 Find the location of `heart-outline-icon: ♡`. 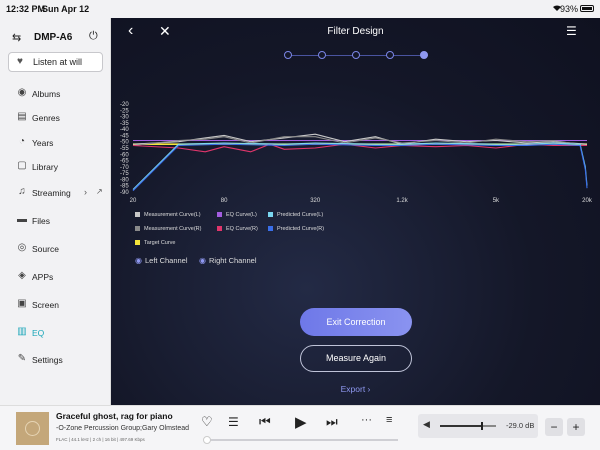

heart-outline-icon: ♡ is located at coordinates (207, 422).